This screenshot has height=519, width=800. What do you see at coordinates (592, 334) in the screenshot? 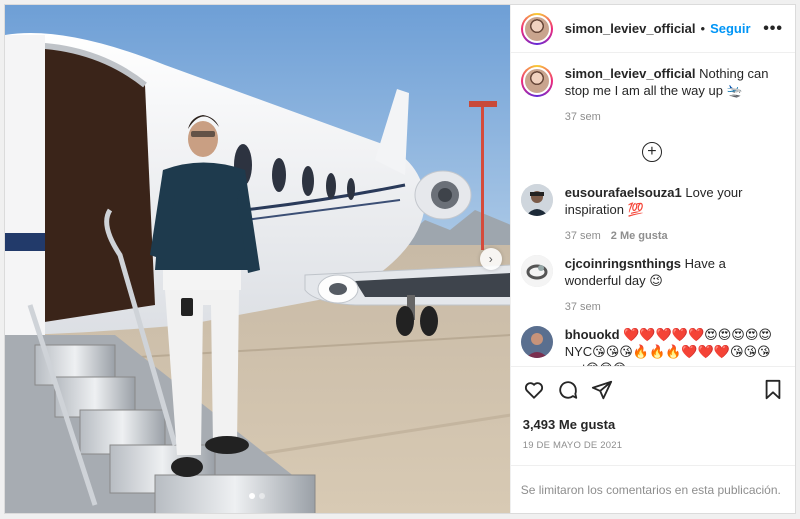
I see `comment-username: bhouokd` at bounding box center [592, 334].